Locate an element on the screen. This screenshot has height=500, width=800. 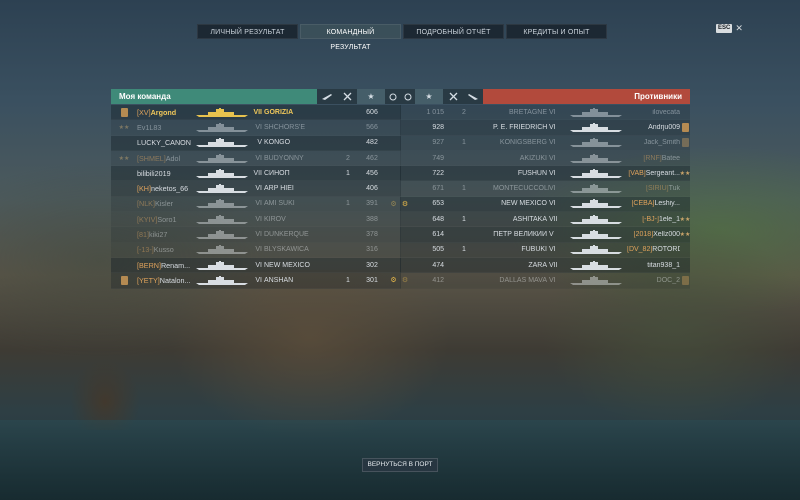
tab-credits-xp: КРЕДИТЫ И ОПЫТ is located at coordinates (556, 31).